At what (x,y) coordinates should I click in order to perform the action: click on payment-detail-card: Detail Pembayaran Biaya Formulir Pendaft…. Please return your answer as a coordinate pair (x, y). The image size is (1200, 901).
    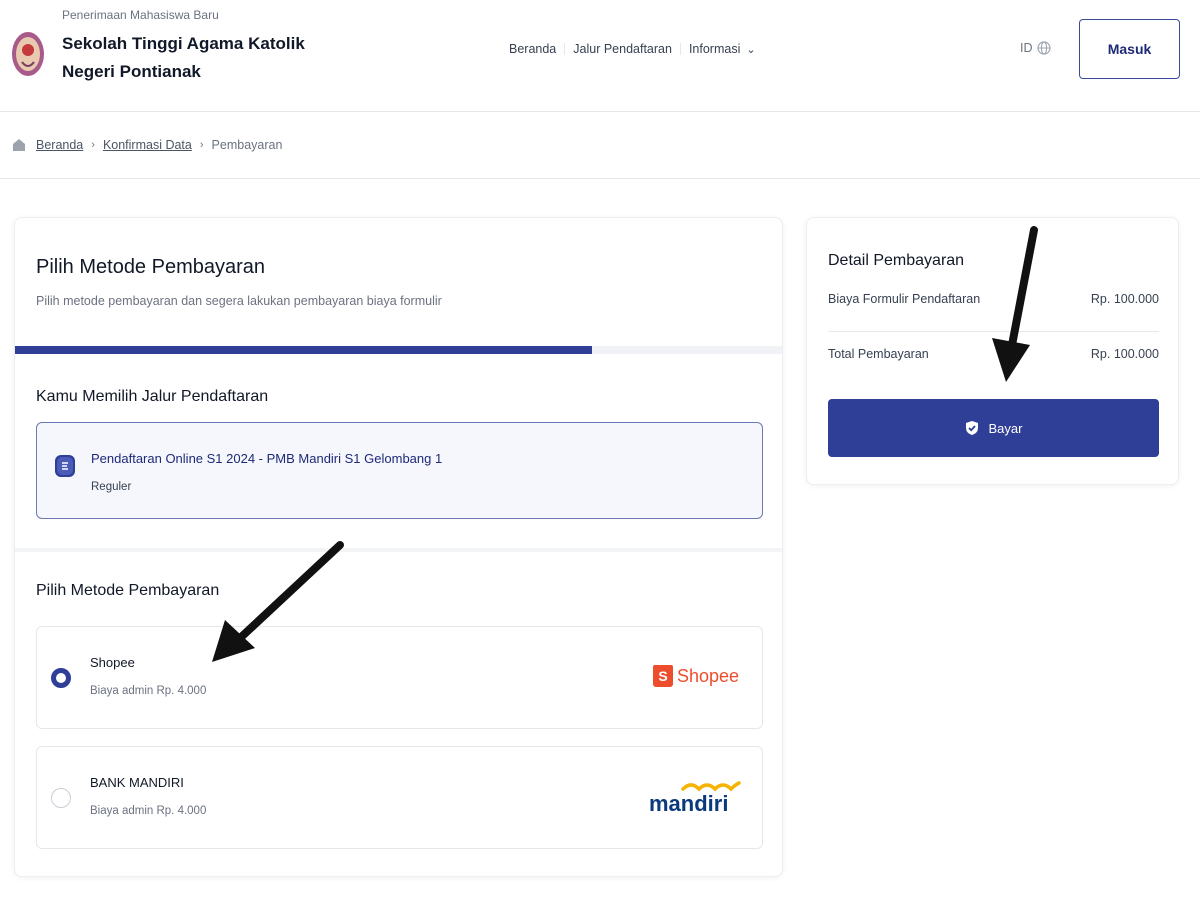
    Looking at the image, I should click on (992, 351).